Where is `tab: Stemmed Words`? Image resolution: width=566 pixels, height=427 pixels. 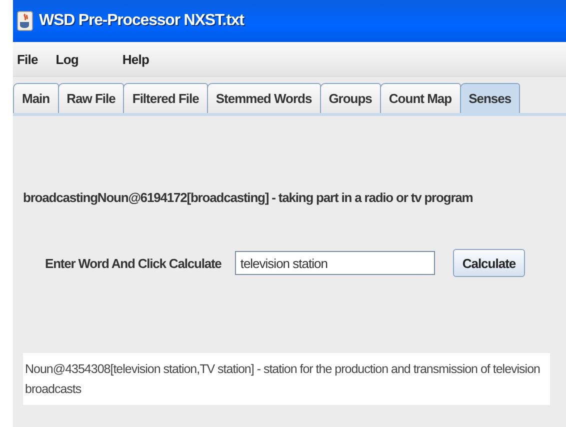
tab: Stemmed Words is located at coordinates (263, 98).